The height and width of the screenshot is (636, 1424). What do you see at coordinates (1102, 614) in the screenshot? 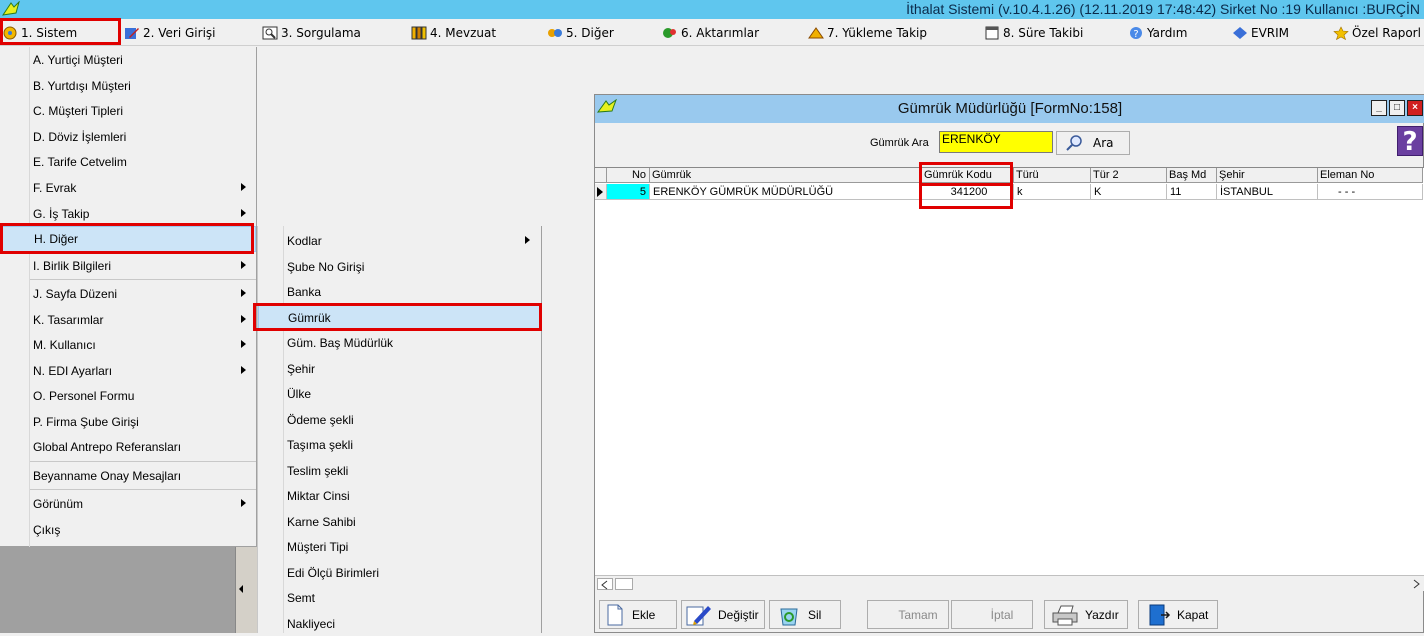
I see `button-label: Yazdır` at bounding box center [1102, 614].